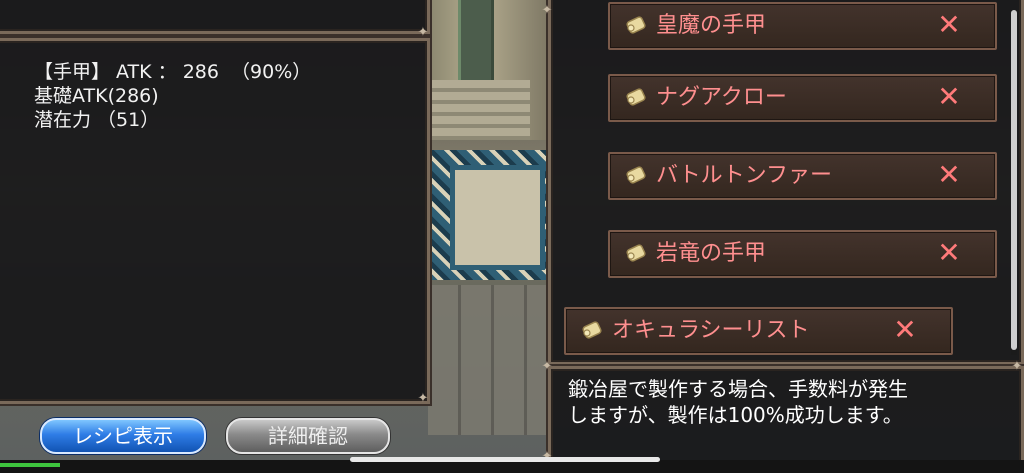 This screenshot has width=1024, height=473. What do you see at coordinates (172, 96) in the screenshot?
I see `equipment-stats: 【手甲】 ATK ： 286 （90%） 基礎ATK(286) 潜在力 （51）` at bounding box center [172, 96].